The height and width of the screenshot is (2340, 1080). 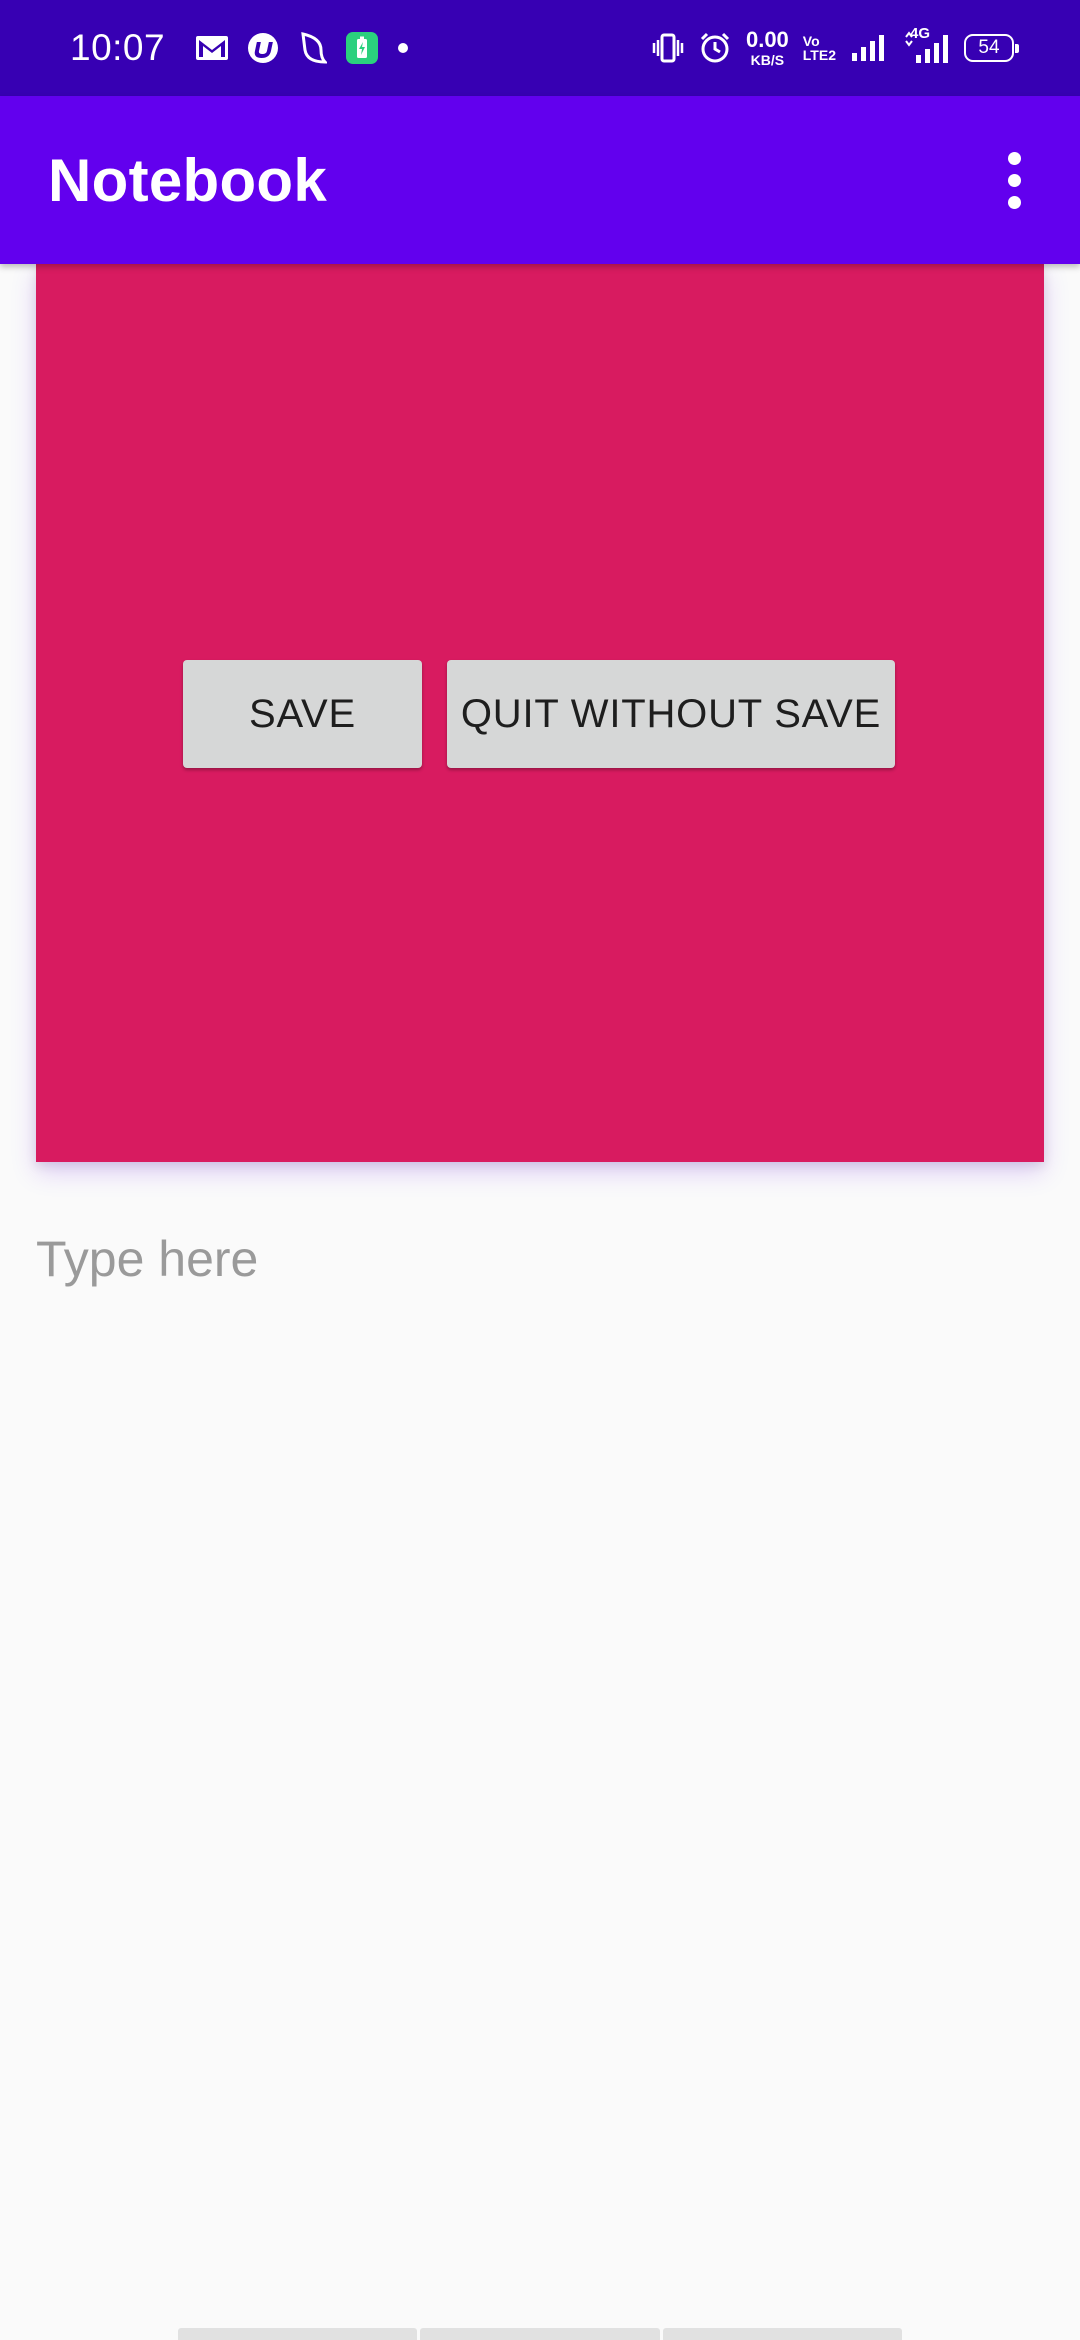 I want to click on quit-without-save-button: QUIT WITHOUT SAVE, so click(x=671, y=714).